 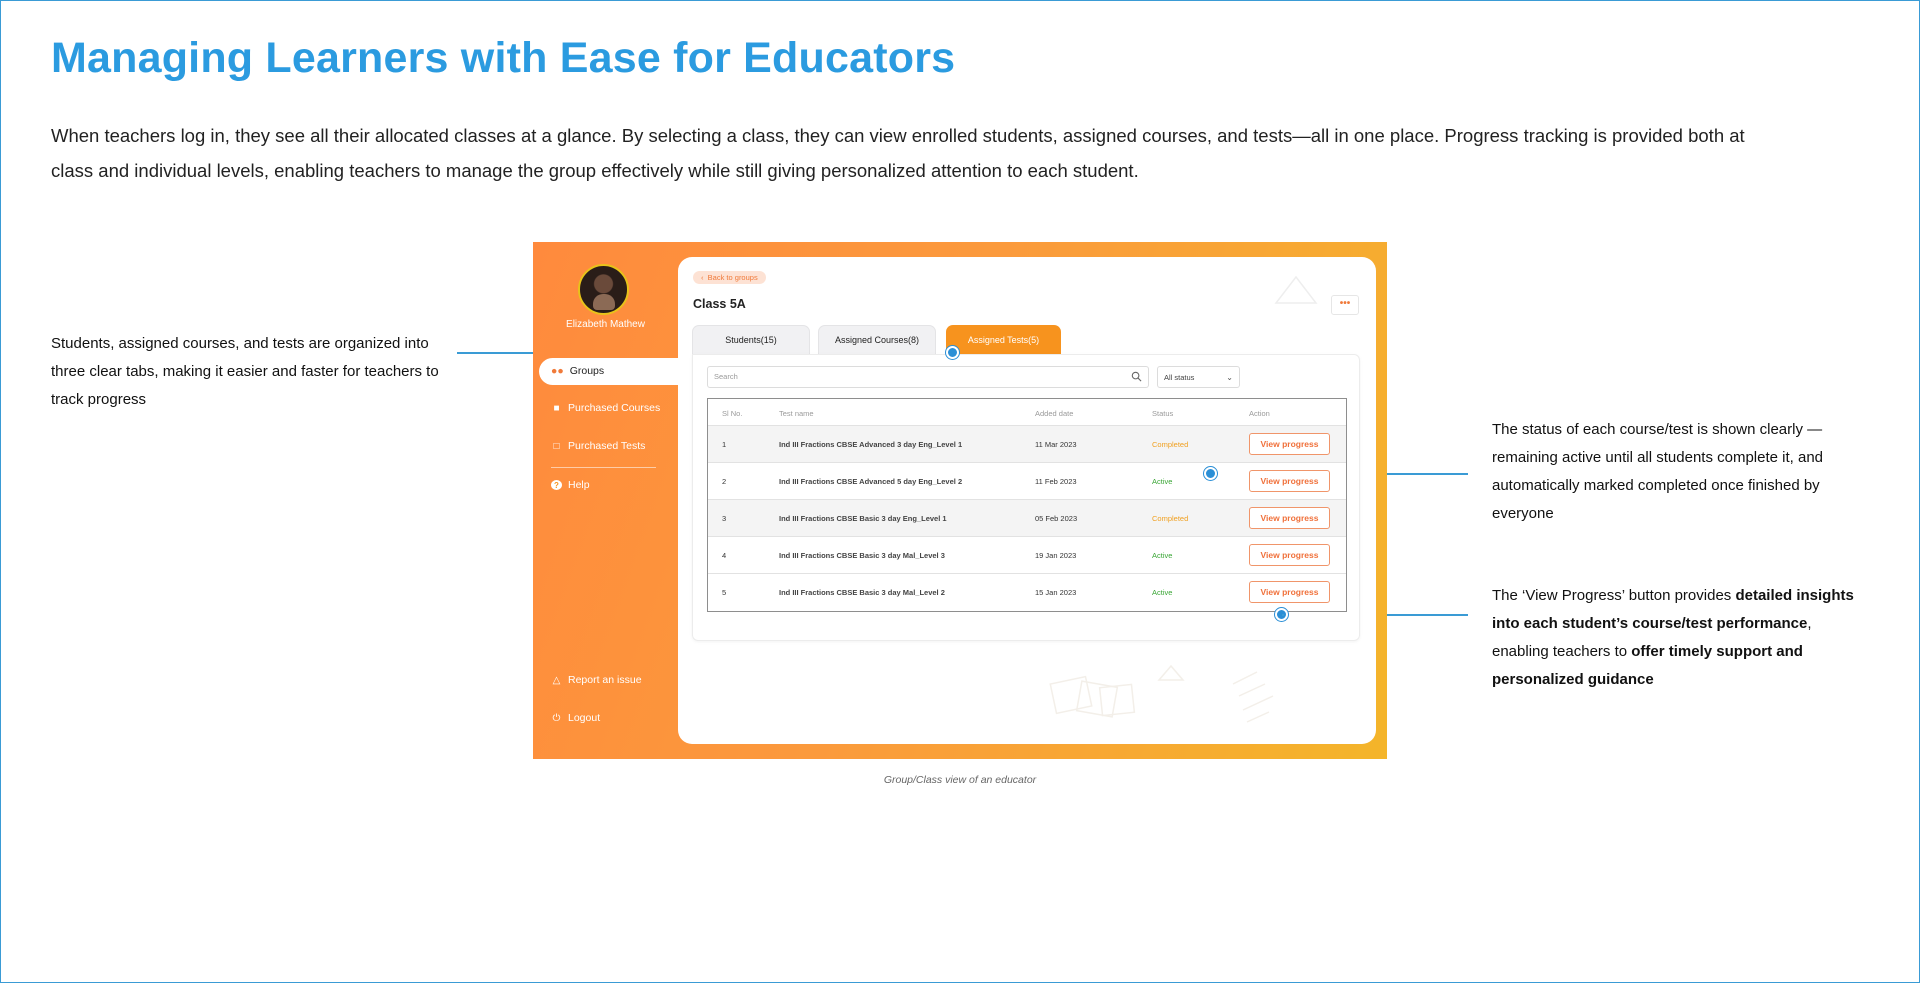 What do you see at coordinates (603, 467) in the screenshot?
I see `sidebar-divider` at bounding box center [603, 467].